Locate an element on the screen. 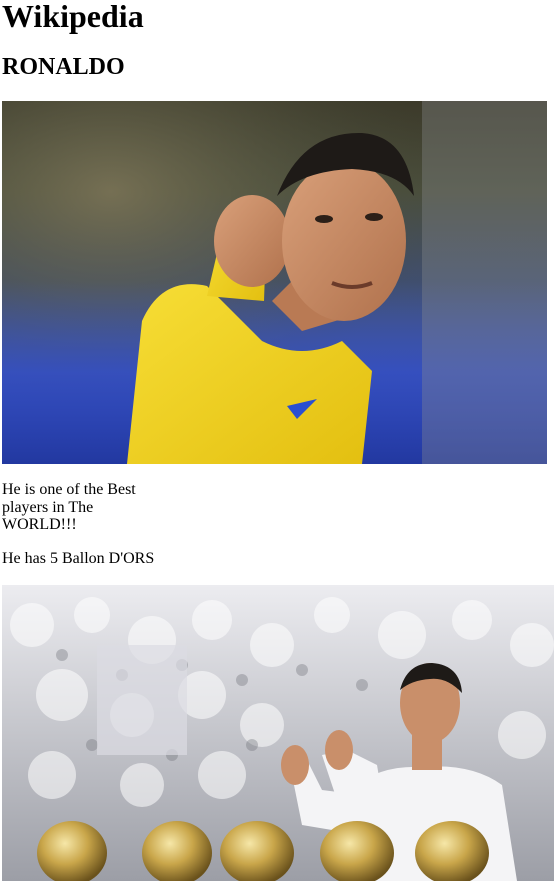  paragraph-ballon-dors: He has 5 Ballon D'ORS is located at coordinates (78, 558).